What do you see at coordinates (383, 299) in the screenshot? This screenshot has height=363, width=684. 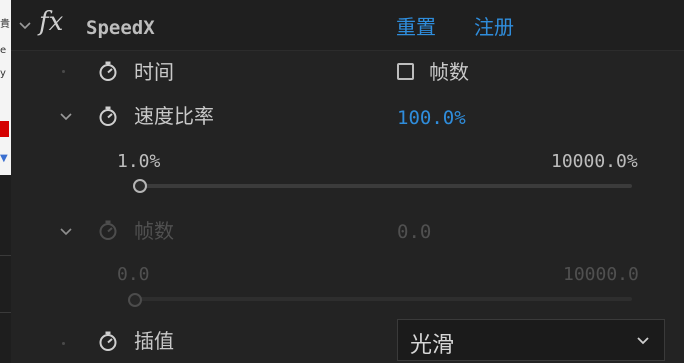 I see `frames-slider-track` at bounding box center [383, 299].